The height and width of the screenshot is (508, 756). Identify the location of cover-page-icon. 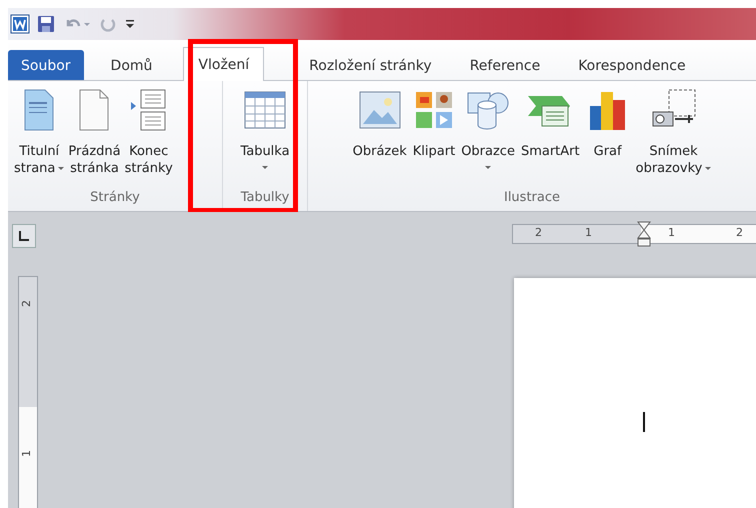
(39, 110).